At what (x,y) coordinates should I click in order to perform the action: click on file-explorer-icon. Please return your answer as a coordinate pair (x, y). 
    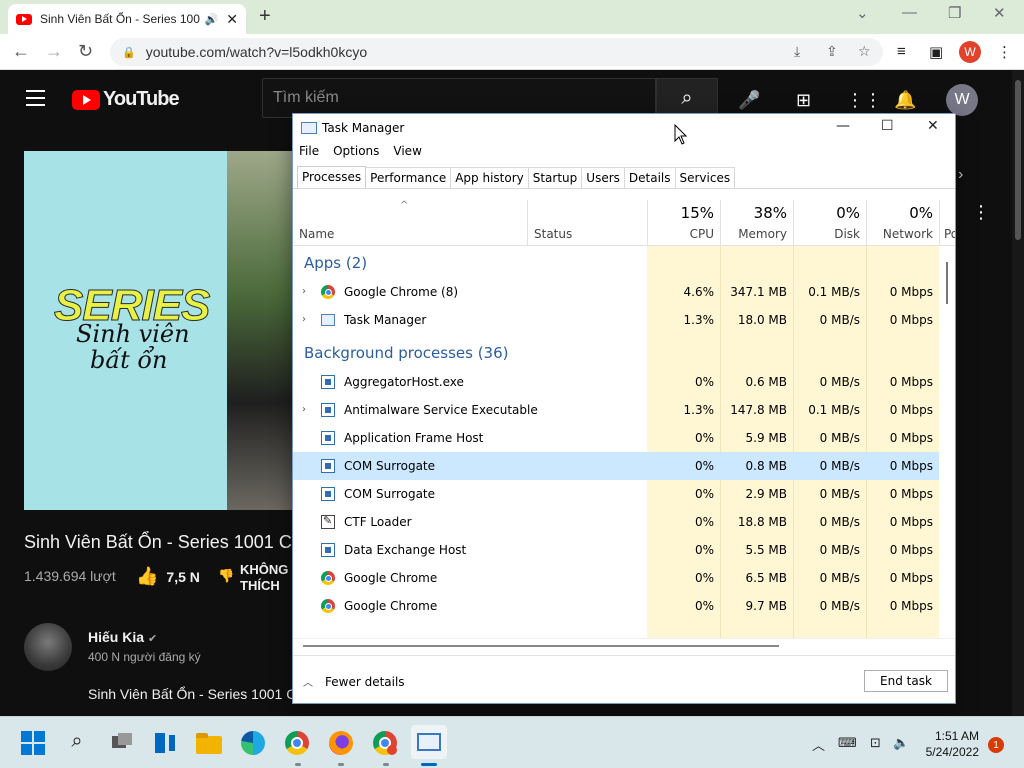
    Looking at the image, I should click on (209, 743).